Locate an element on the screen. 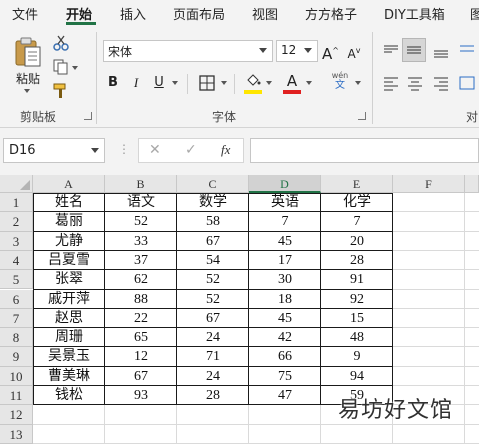  copy-icon is located at coordinates (61, 67).